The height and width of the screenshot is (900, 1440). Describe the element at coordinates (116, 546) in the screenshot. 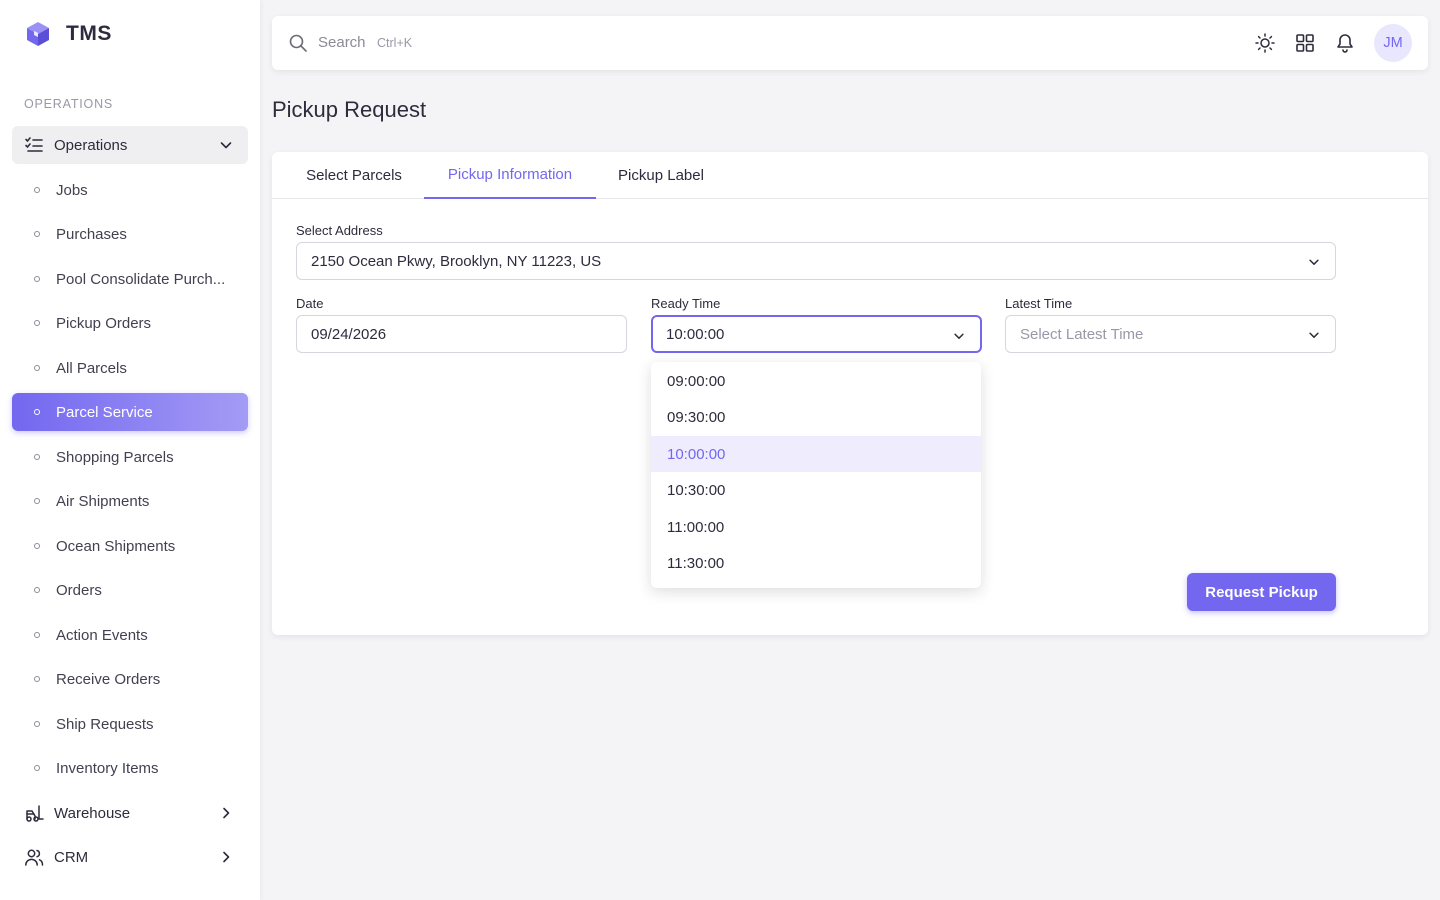

I see `sidebar-item-label: Ocean Shipments` at that location.